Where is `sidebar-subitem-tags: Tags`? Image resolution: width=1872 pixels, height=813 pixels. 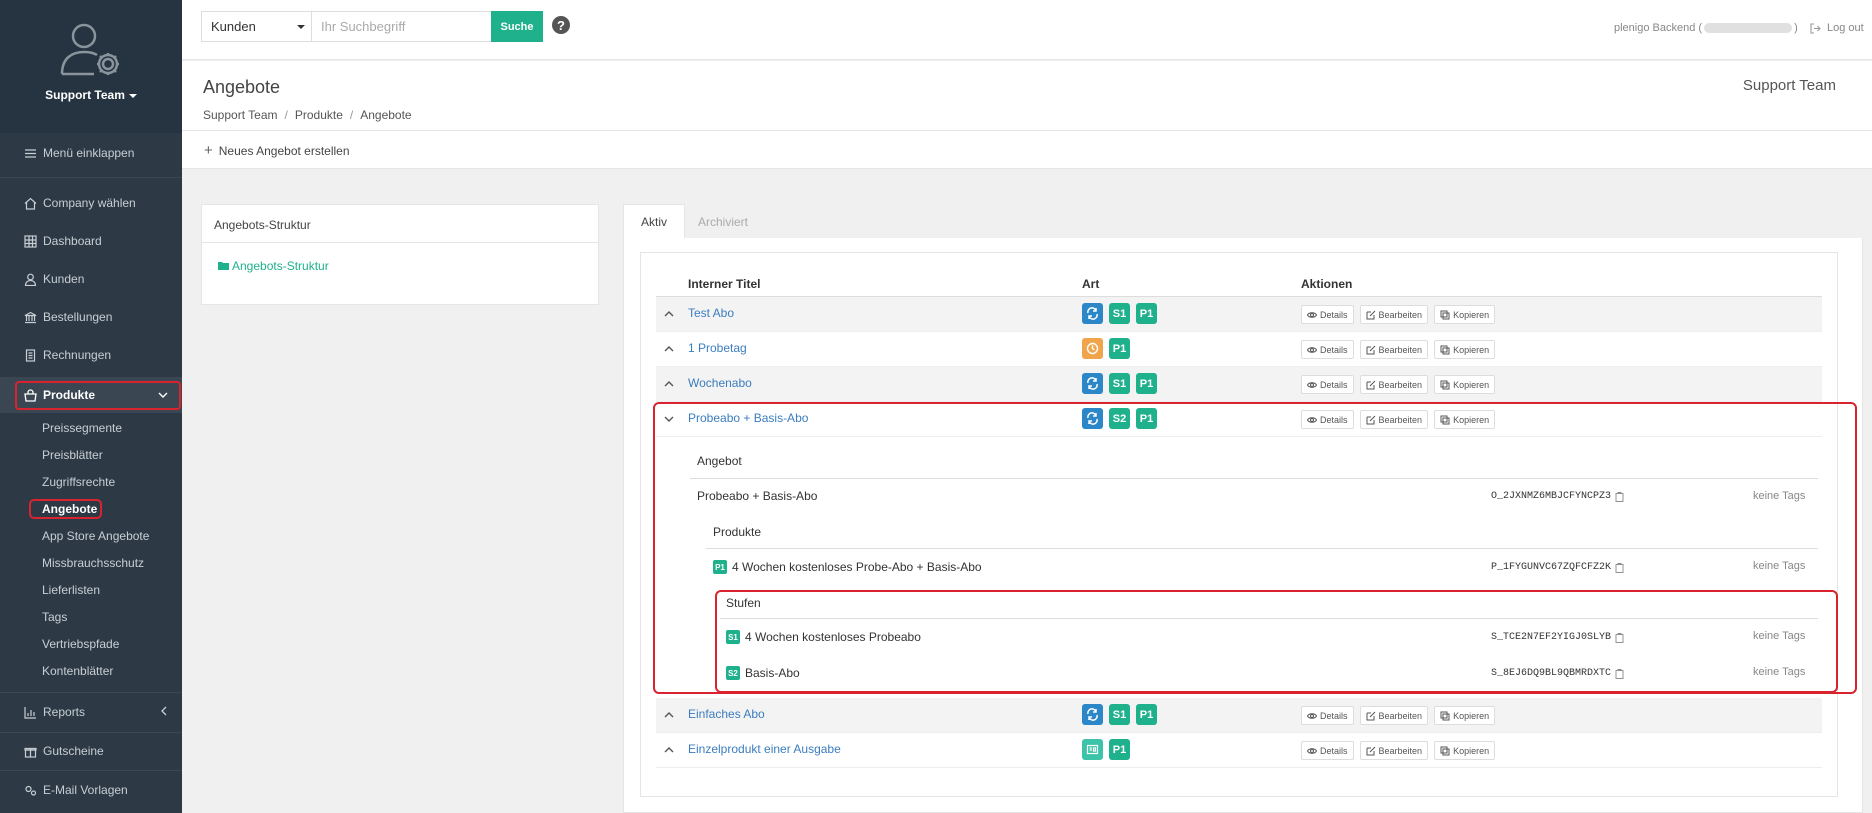 sidebar-subitem-tags: Tags is located at coordinates (54, 617).